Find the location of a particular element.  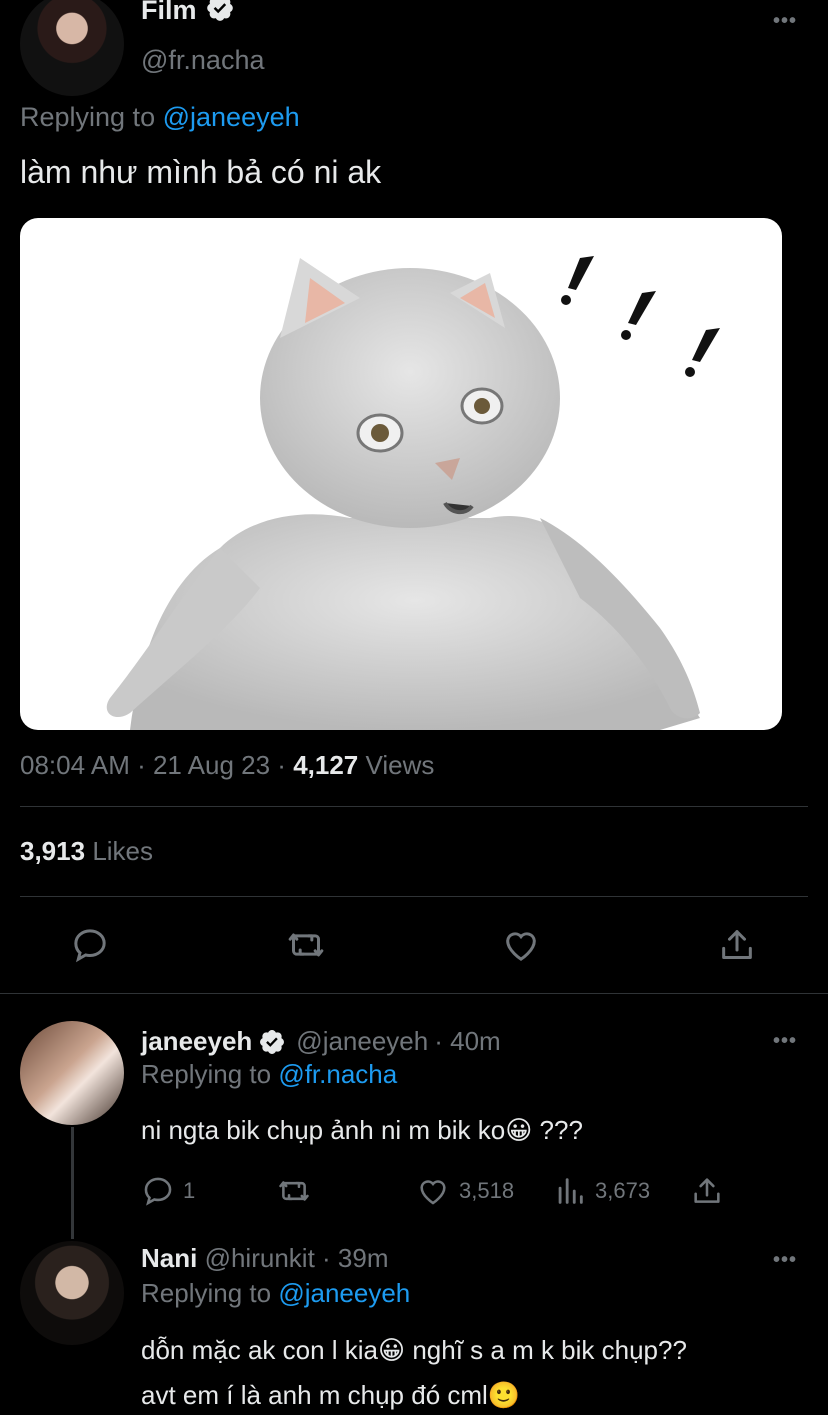

reply1-reply-button: 1 is located at coordinates (168, 1191).